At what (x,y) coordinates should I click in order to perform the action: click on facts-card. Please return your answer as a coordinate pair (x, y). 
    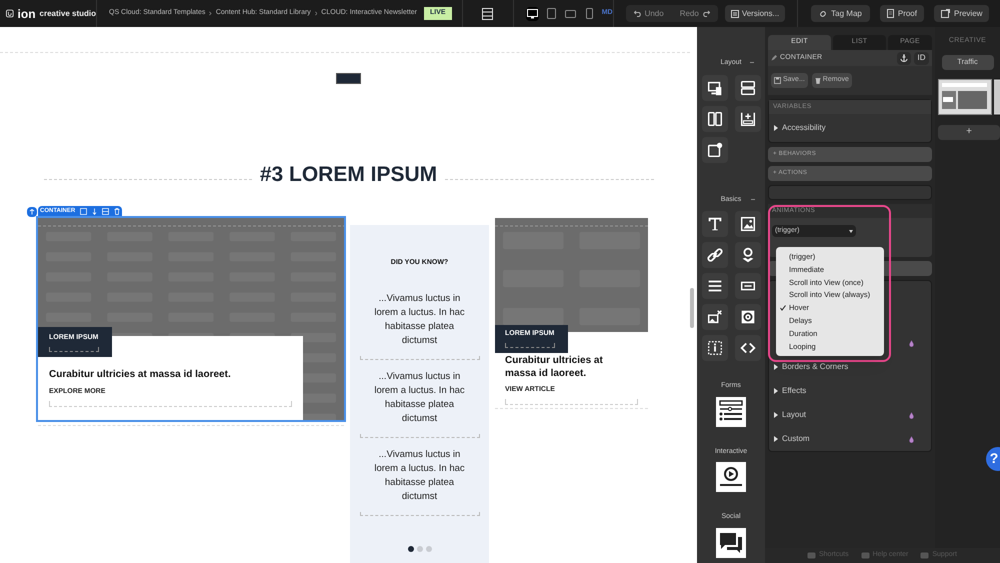
    Looking at the image, I should click on (419, 394).